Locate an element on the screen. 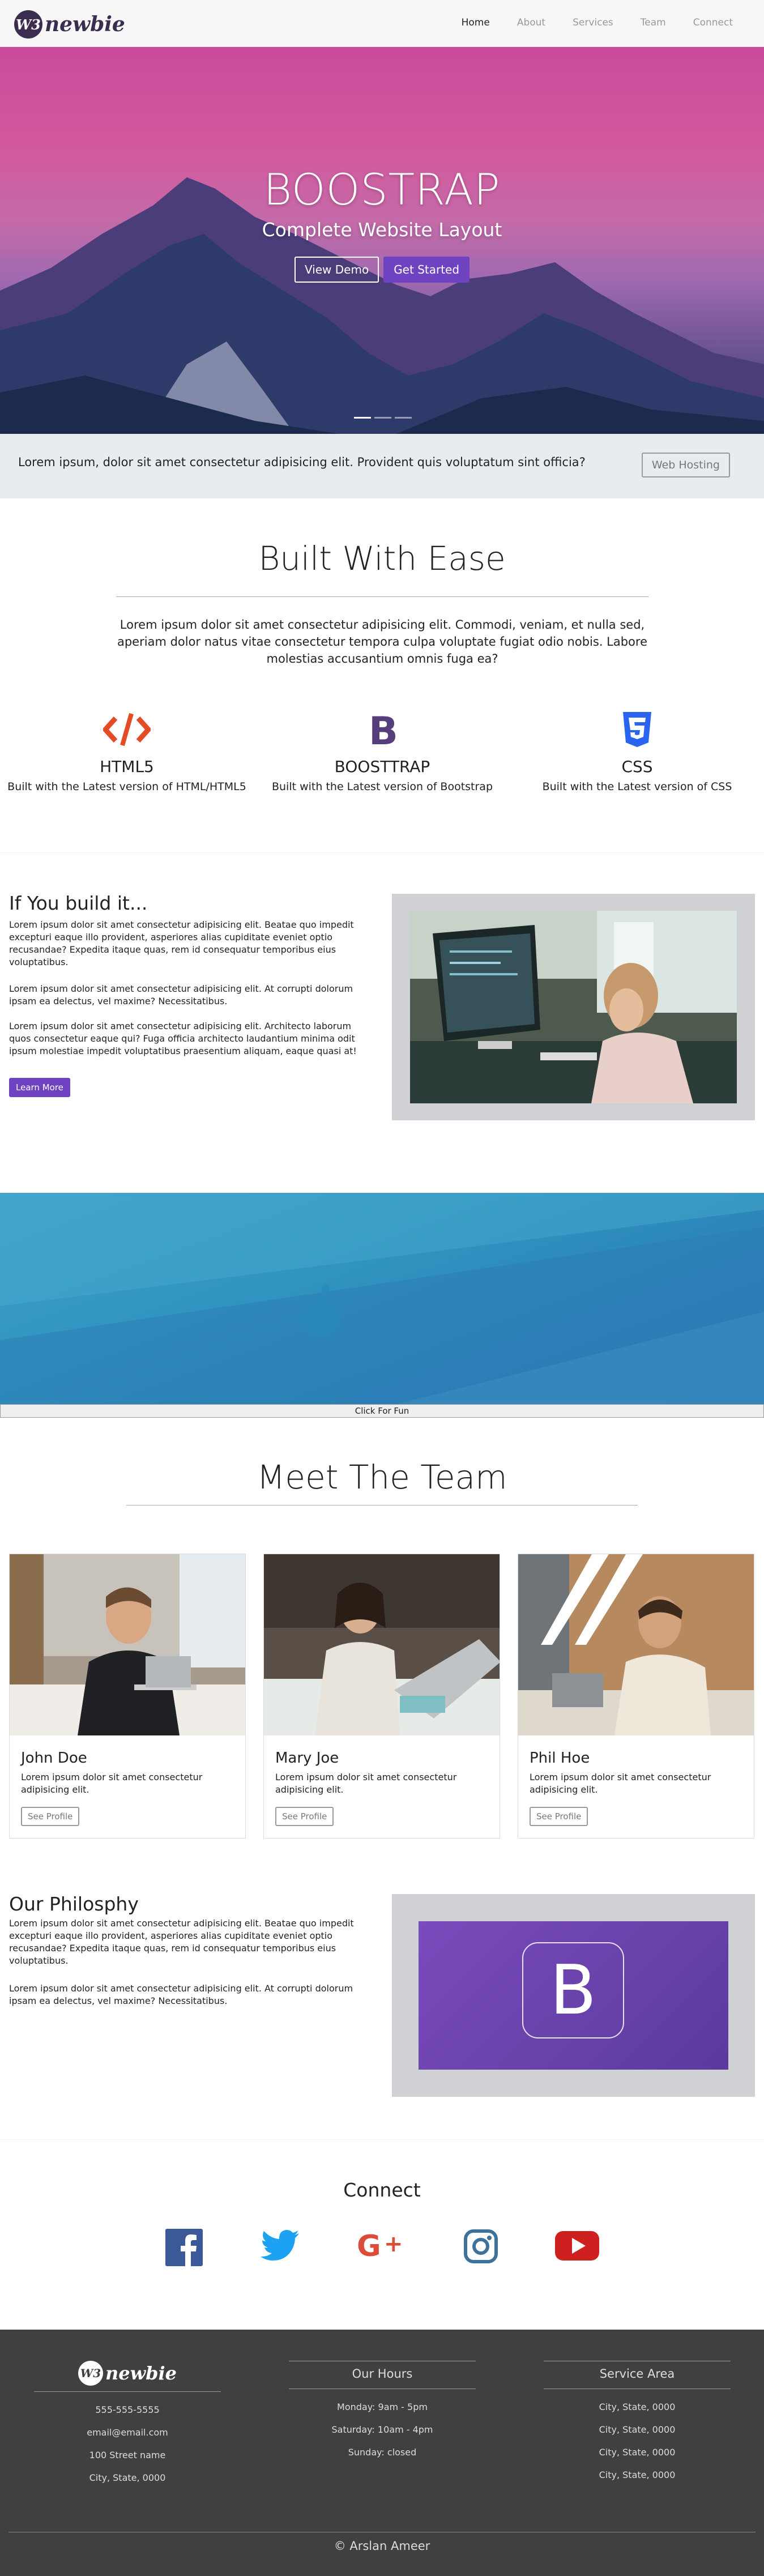 This screenshot has width=764, height=2576. get-started-button: Get Started is located at coordinates (426, 270).